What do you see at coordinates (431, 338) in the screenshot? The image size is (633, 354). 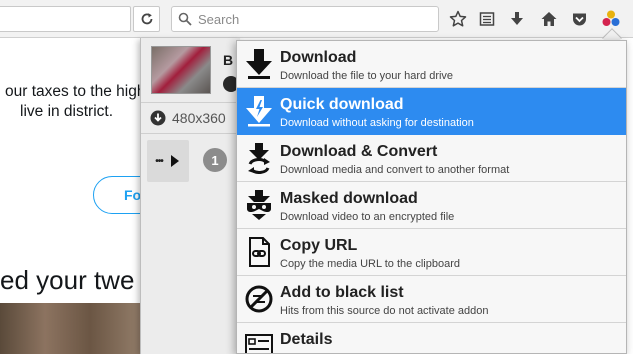 I see `menu-item-details: Details` at bounding box center [431, 338].